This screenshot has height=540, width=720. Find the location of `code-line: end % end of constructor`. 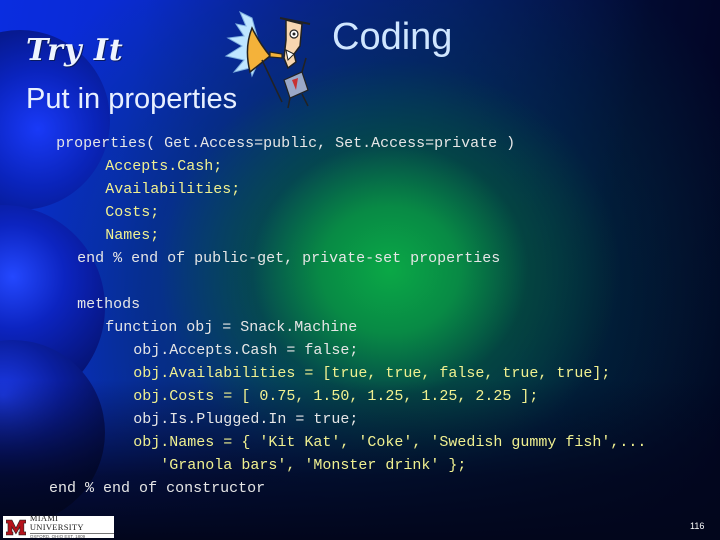

code-line: end % end of constructor is located at coordinates (157, 488).